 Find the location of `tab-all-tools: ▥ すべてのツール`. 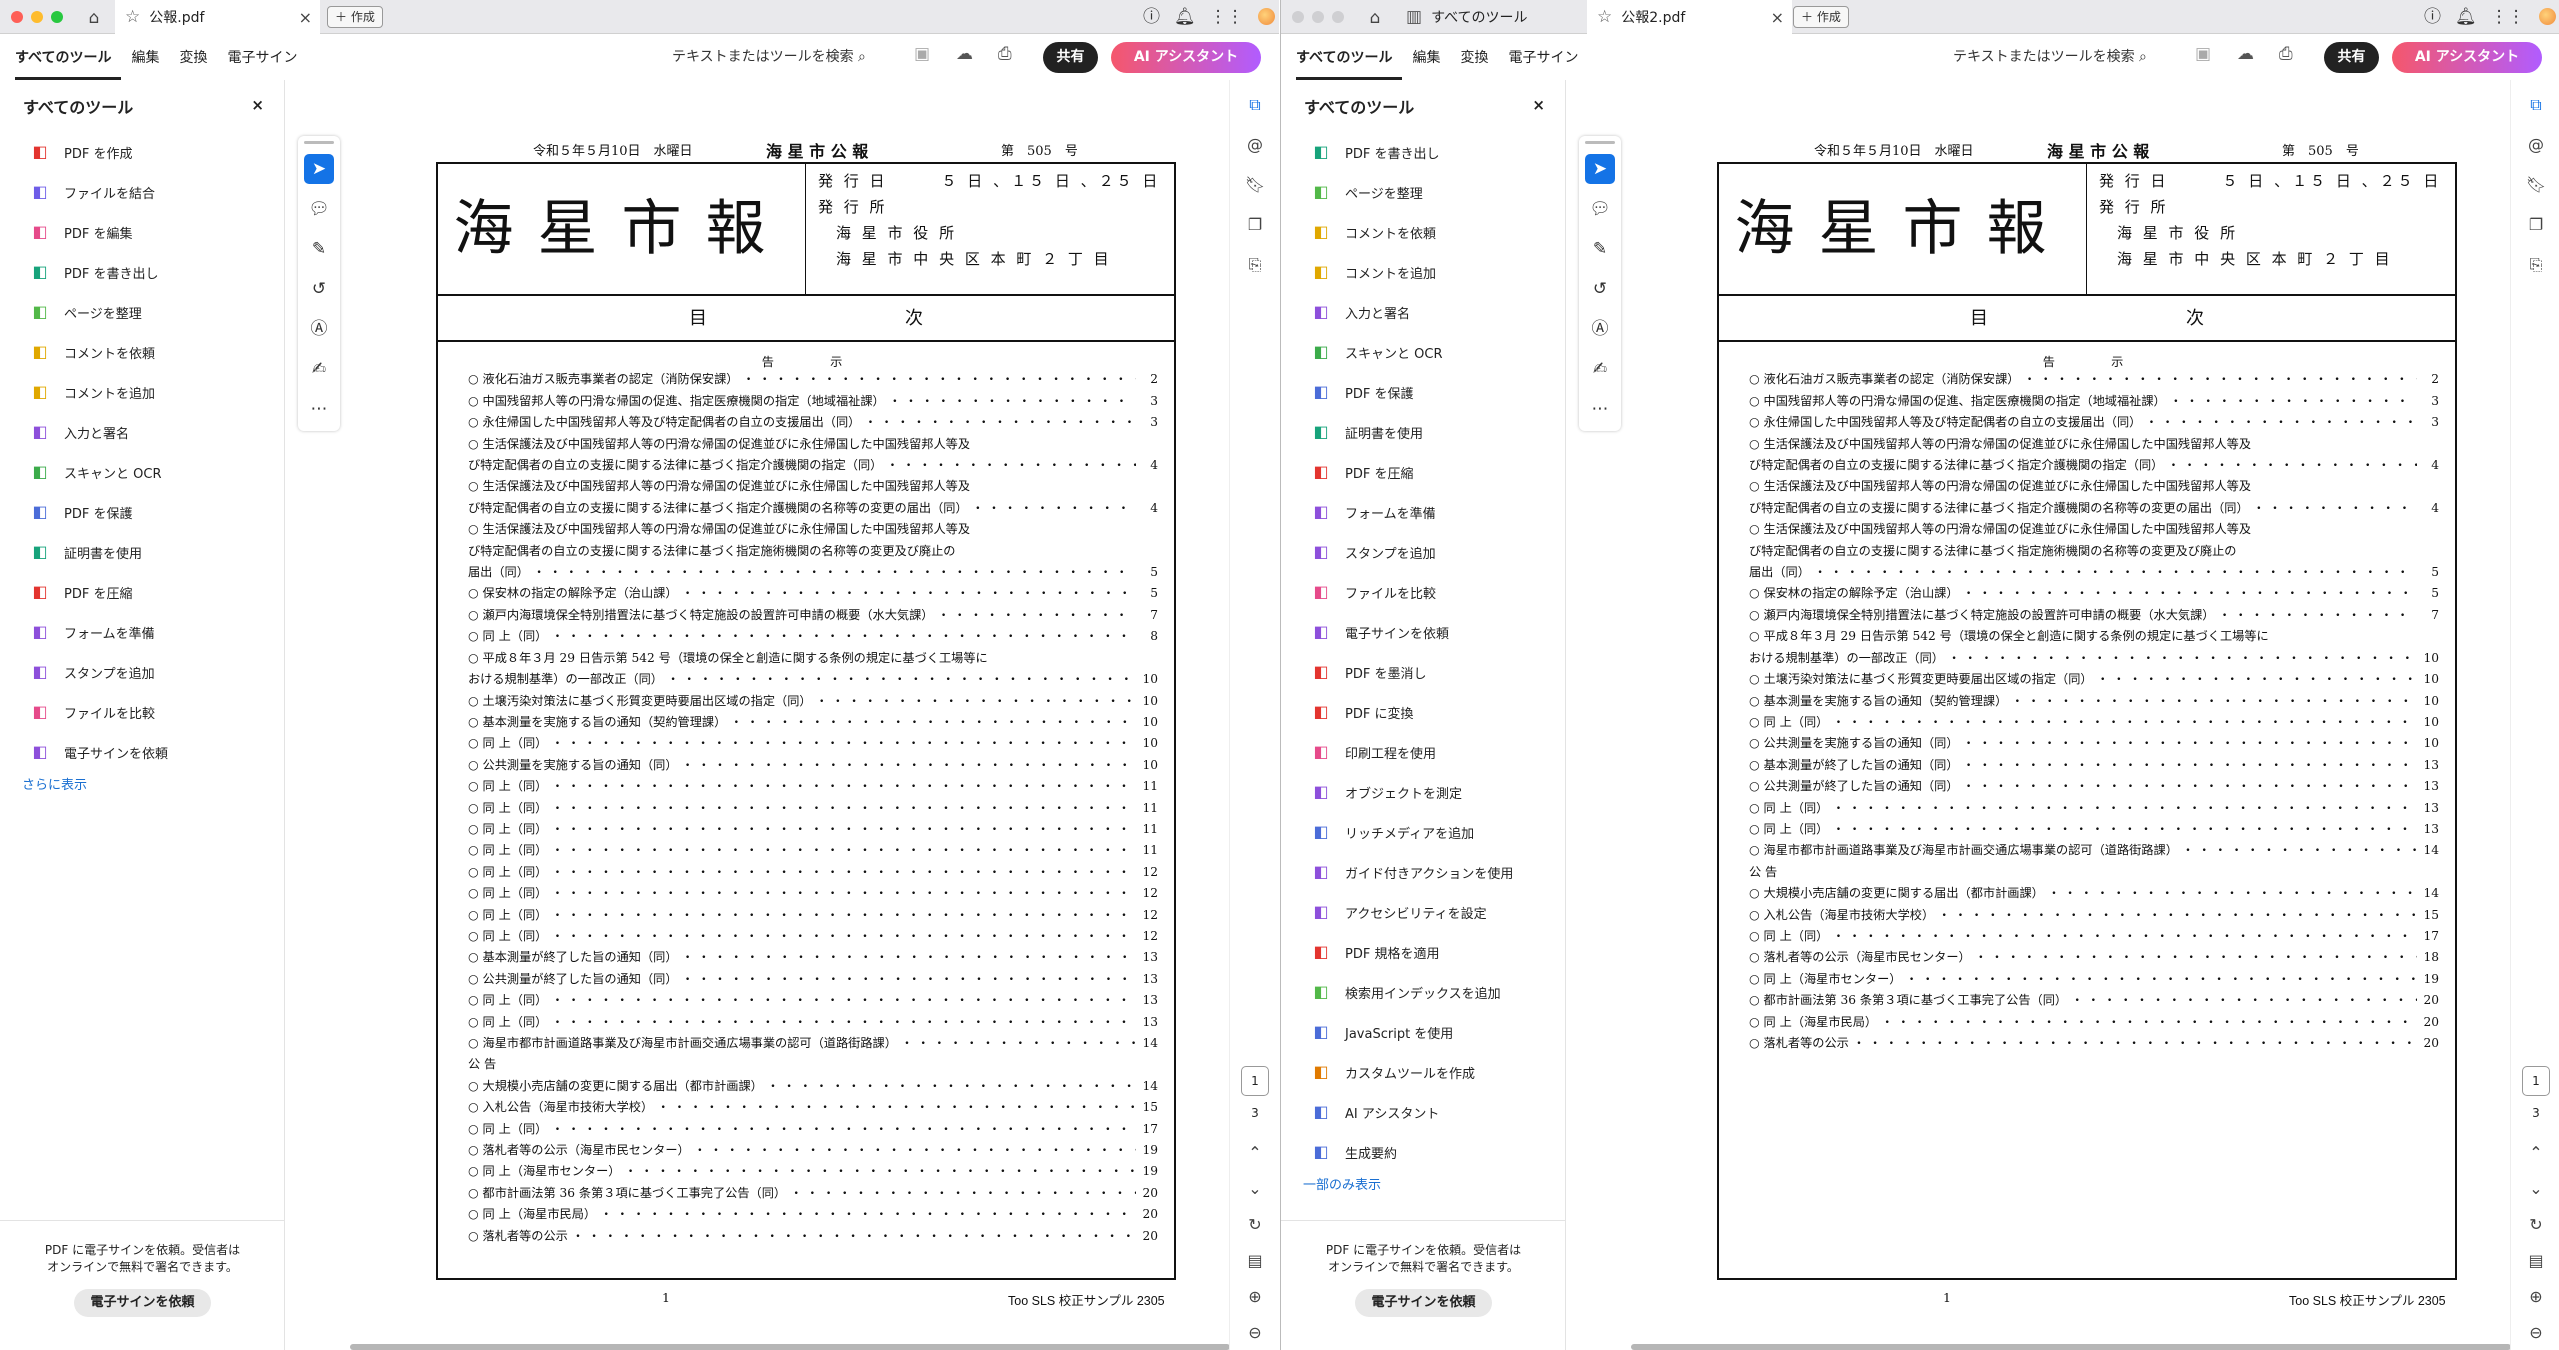

tab-all-tools: ▥ すべてのツール is located at coordinates (1491, 17).